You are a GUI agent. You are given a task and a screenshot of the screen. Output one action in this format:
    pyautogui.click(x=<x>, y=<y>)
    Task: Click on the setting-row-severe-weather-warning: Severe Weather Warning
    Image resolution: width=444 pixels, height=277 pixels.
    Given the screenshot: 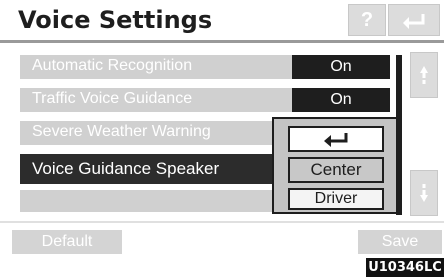 What is the action you would take?
    pyautogui.click(x=146, y=133)
    